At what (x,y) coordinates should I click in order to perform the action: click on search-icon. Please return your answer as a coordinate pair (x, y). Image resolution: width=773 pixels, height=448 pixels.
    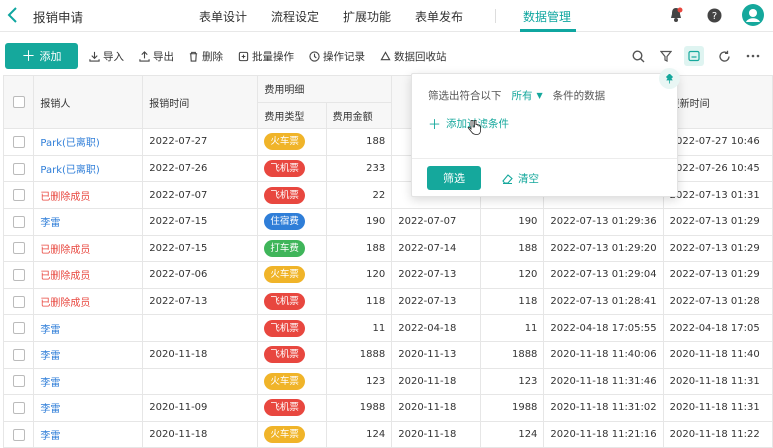
    Looking at the image, I should click on (638, 56).